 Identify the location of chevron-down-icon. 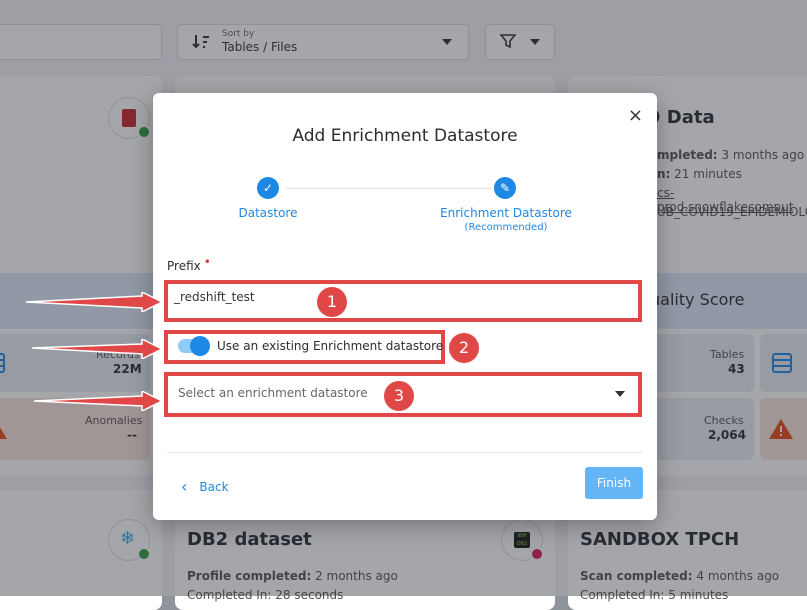
(620, 394).